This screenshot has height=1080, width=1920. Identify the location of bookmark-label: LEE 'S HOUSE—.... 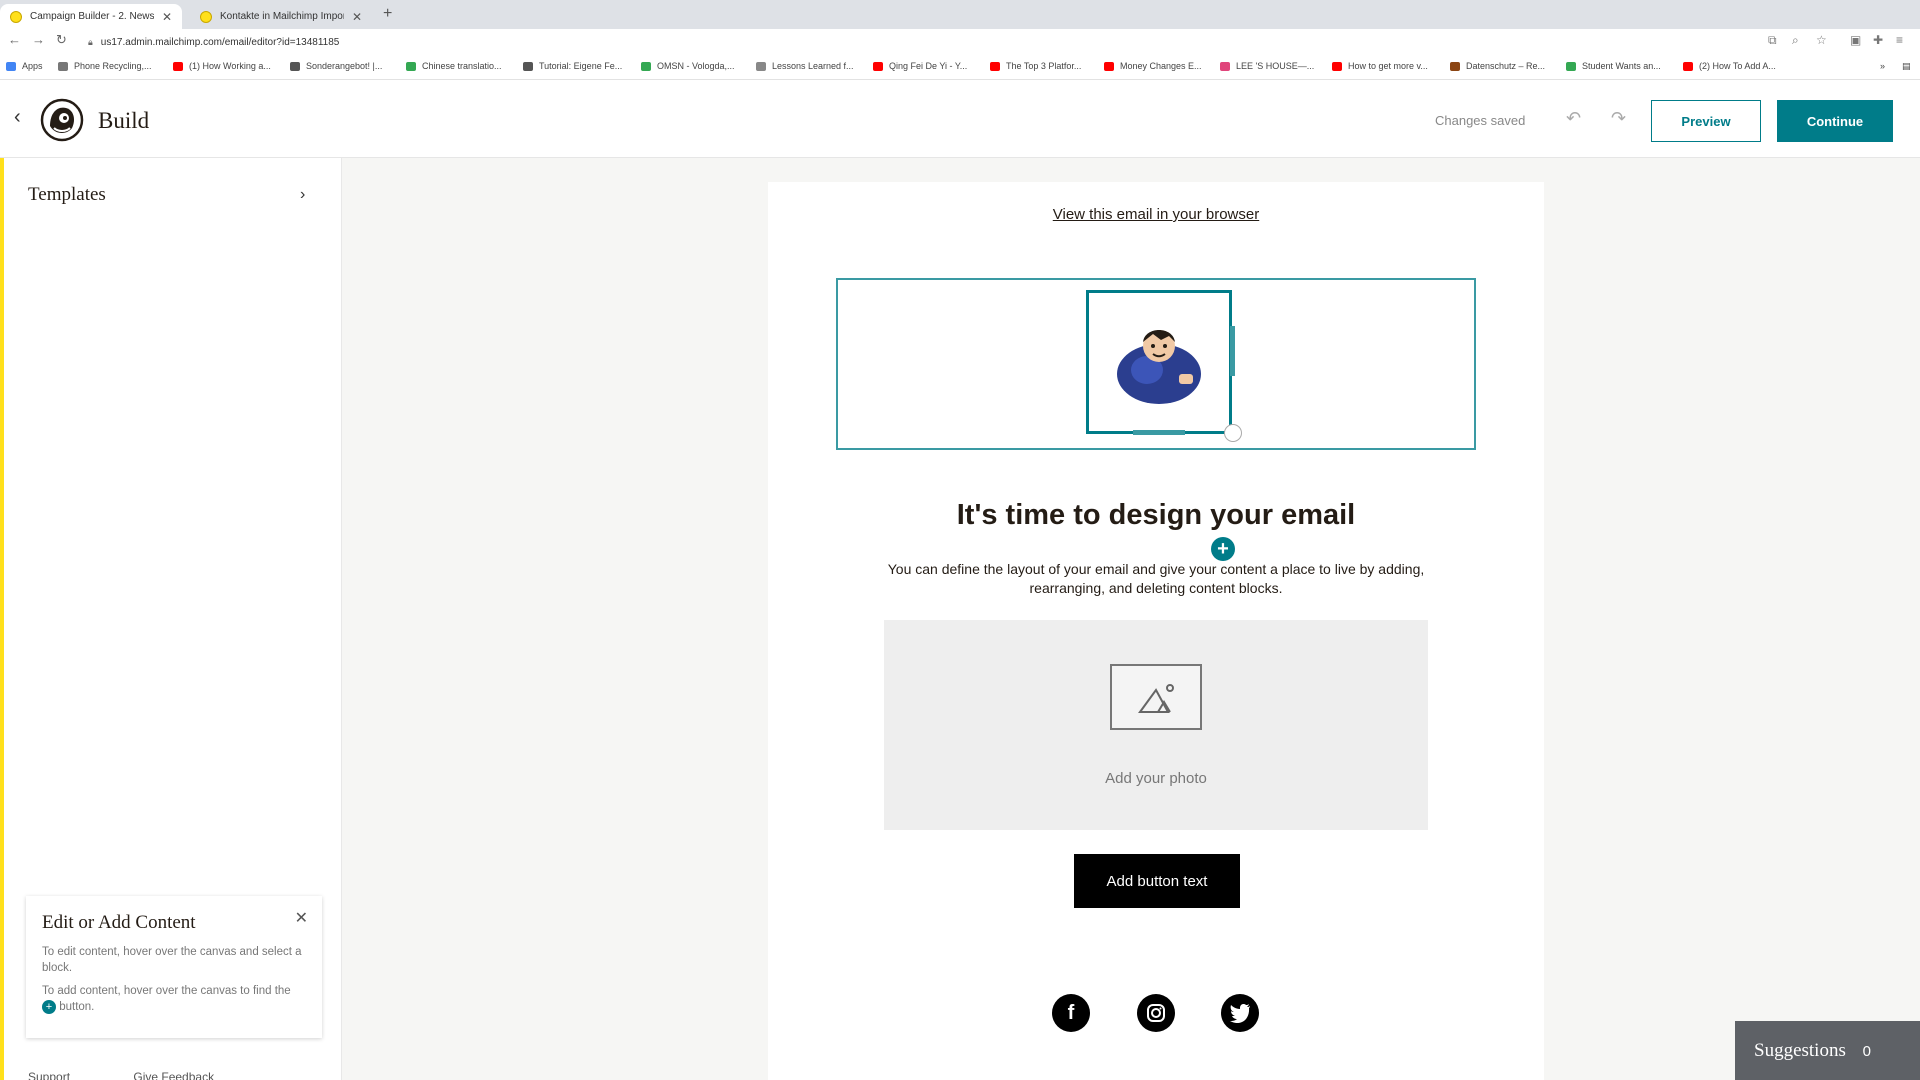
(1275, 66).